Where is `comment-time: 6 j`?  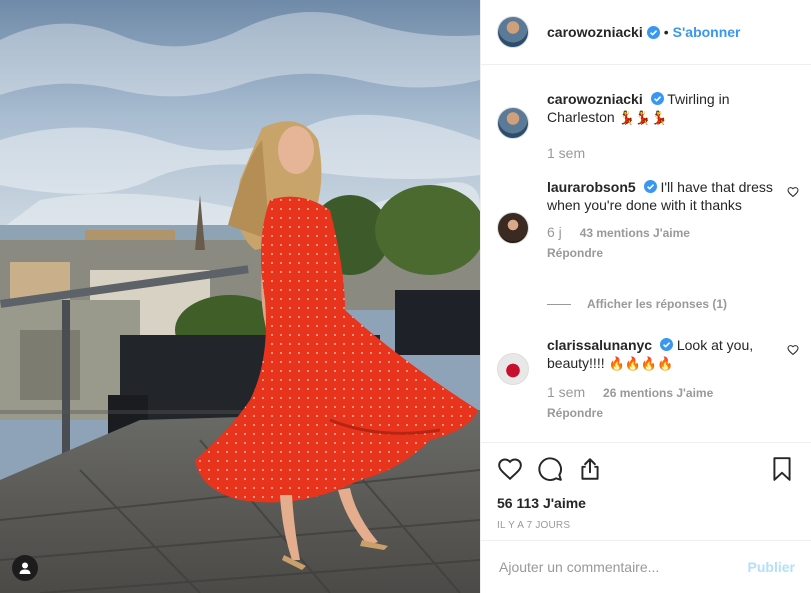 comment-time: 6 j is located at coordinates (554, 232).